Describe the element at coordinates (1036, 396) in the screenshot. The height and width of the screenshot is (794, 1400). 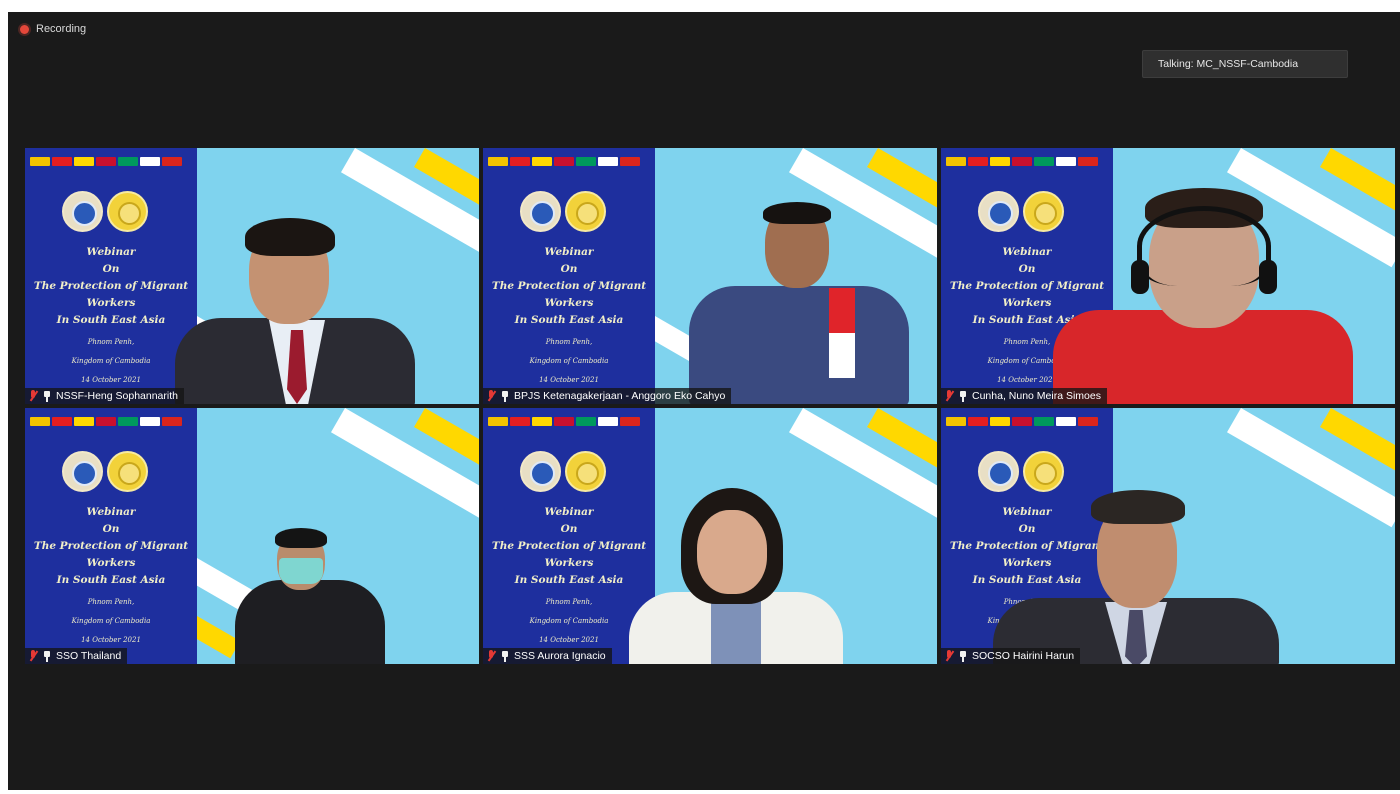
I see `participant-name: Cunha, Nuno Meira Simoes` at that location.